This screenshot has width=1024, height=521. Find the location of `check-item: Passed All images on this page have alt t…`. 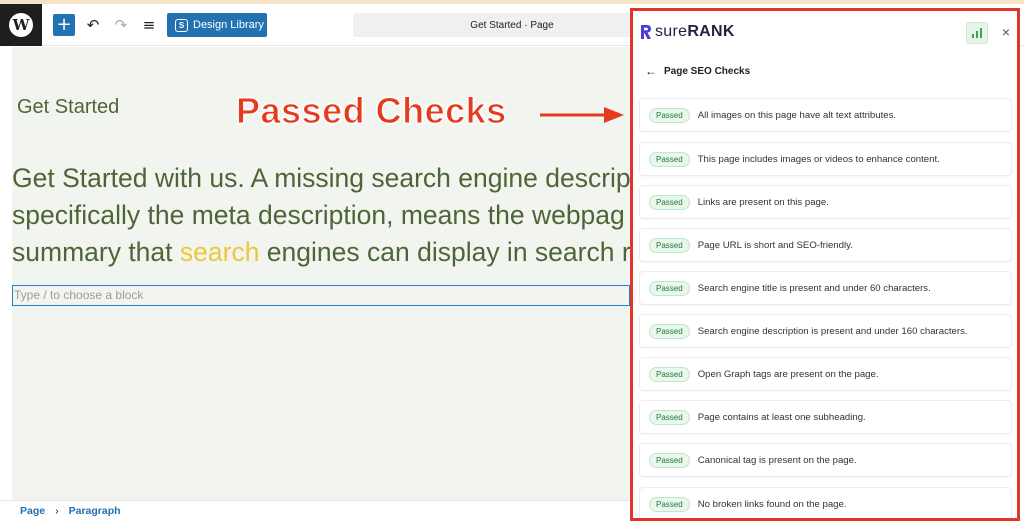

check-item: Passed All images on this page have alt t… is located at coordinates (825, 115).